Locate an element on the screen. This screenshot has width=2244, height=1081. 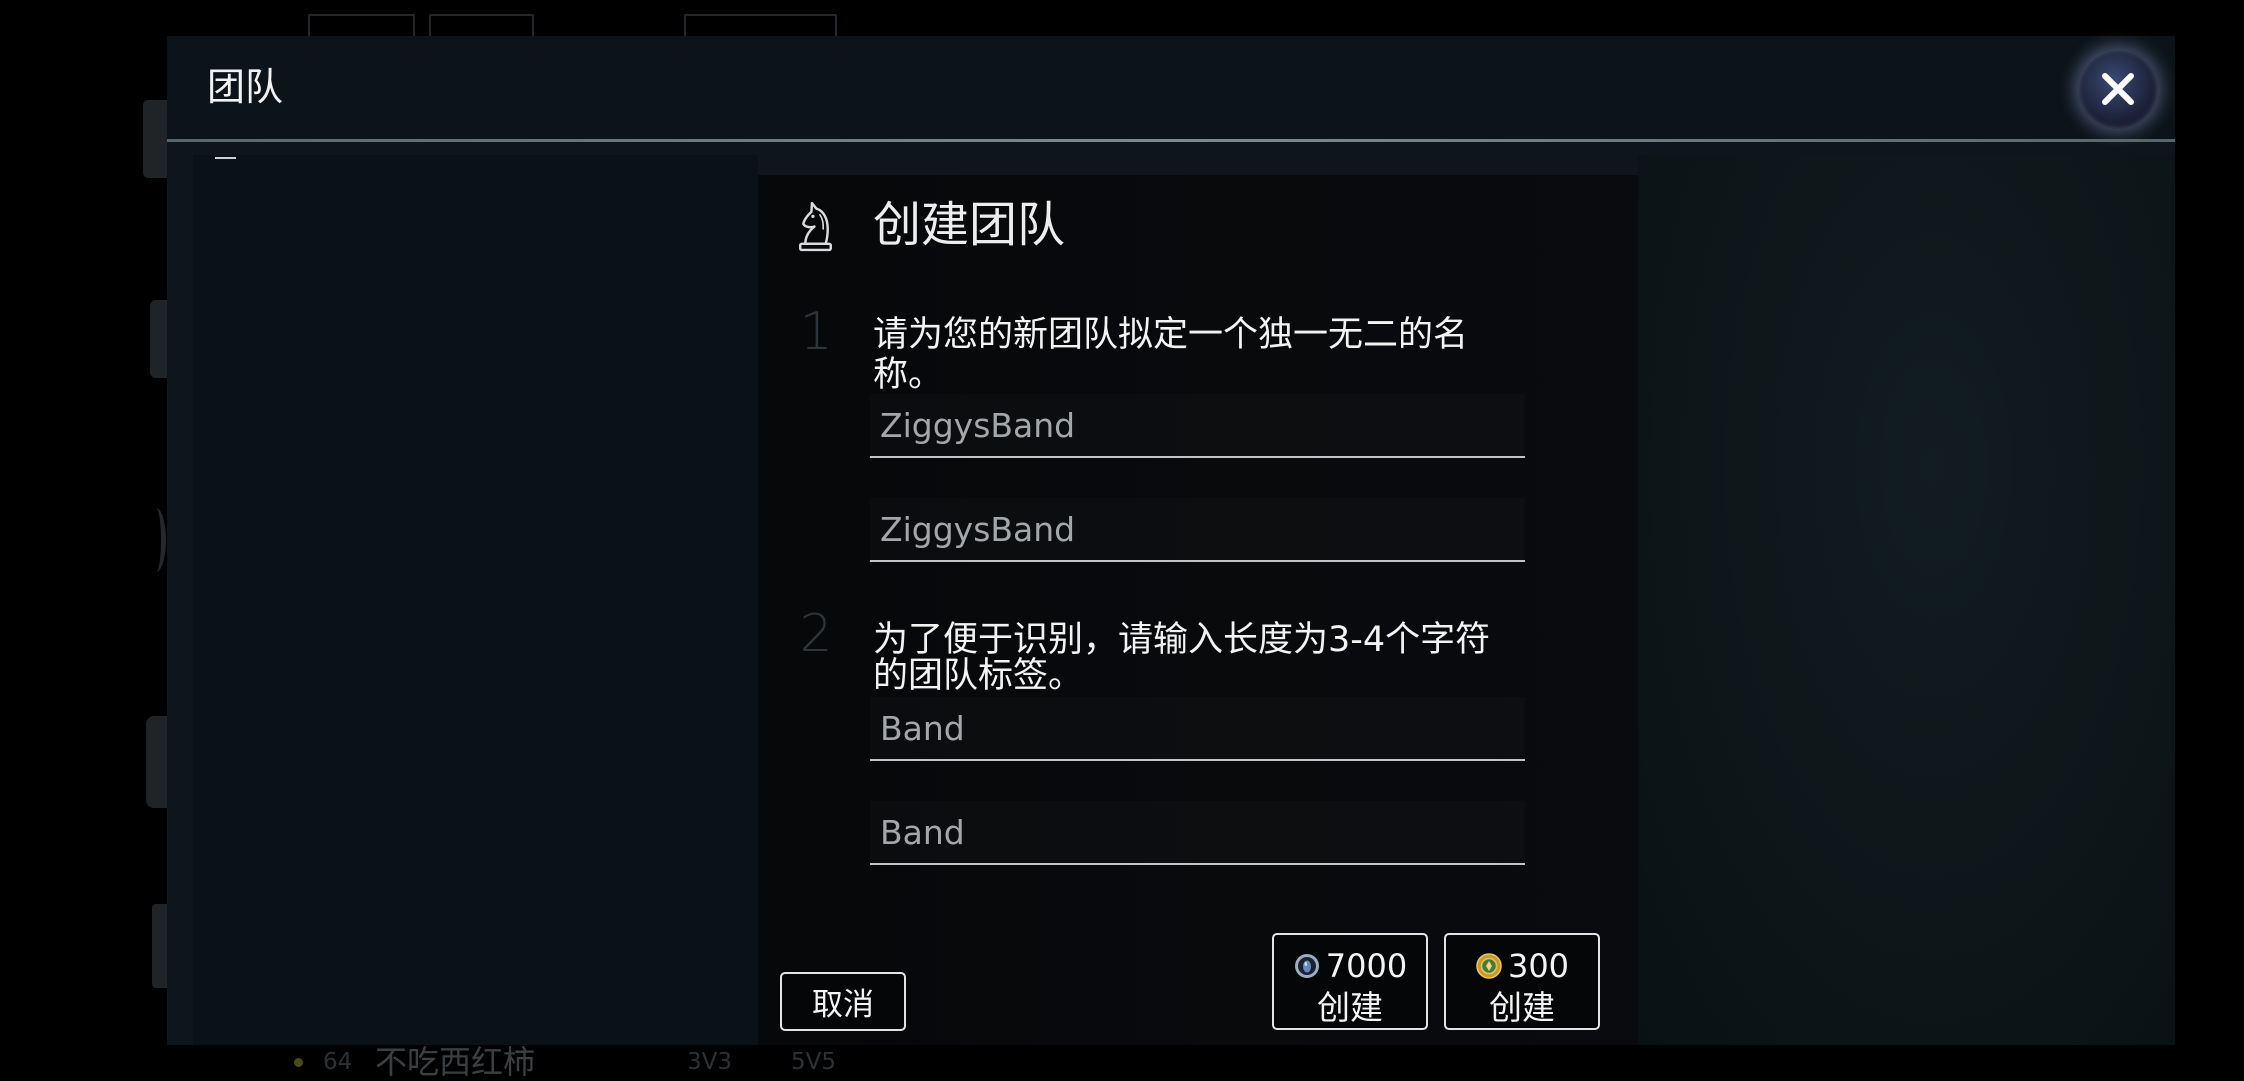
create-price-row: 7000 is located at coordinates (1350, 966).